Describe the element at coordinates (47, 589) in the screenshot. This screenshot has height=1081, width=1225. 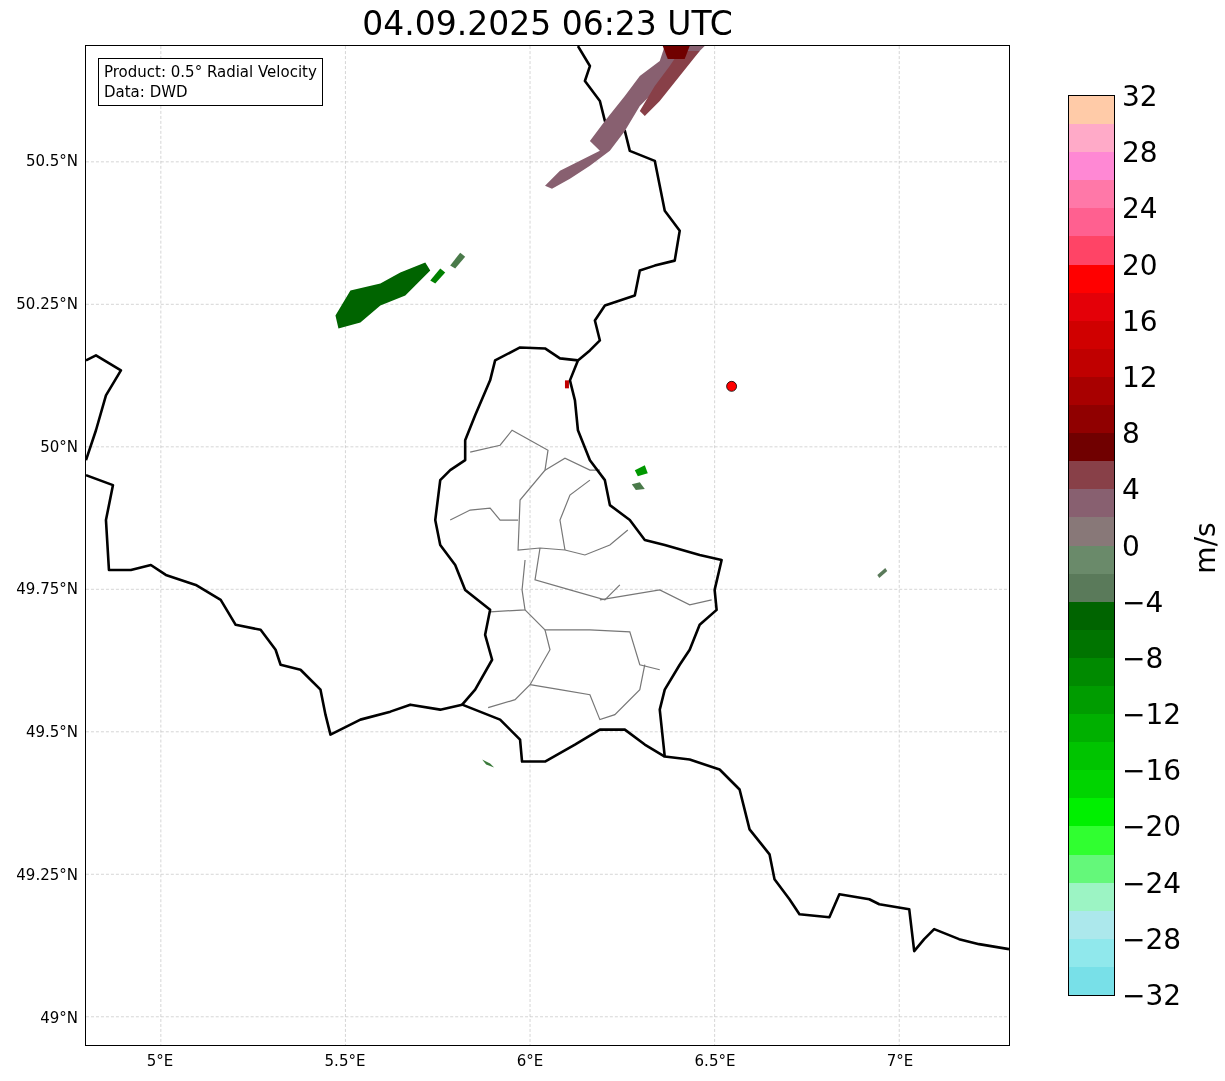
I see `y-axis-label: 49.75°N` at that location.